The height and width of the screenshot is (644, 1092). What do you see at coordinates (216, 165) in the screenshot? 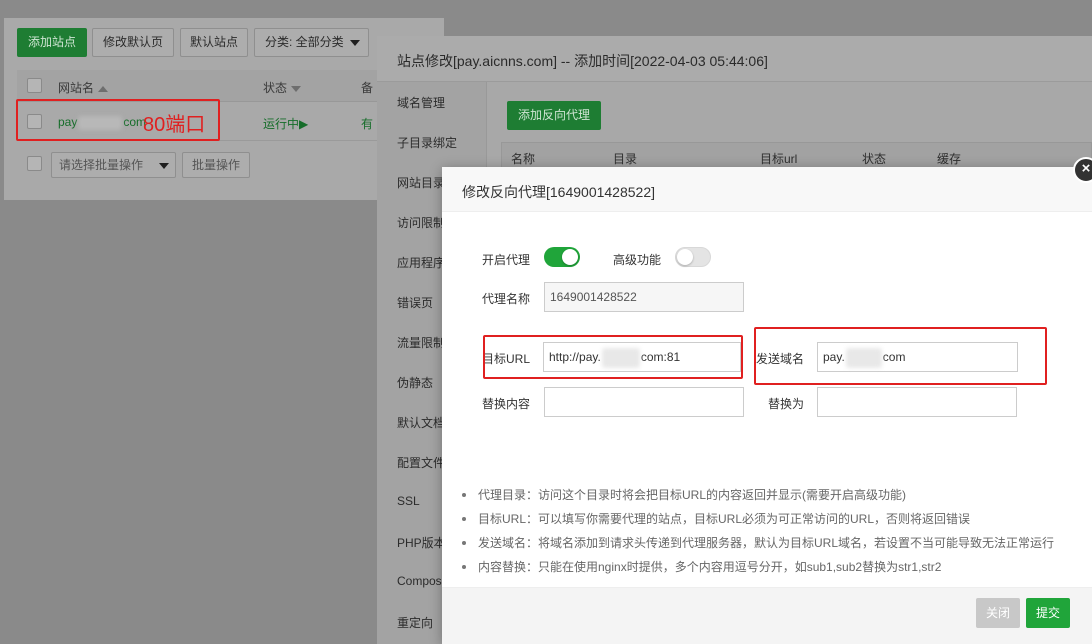
I see `batch-operation-button: 批量操作` at bounding box center [216, 165].